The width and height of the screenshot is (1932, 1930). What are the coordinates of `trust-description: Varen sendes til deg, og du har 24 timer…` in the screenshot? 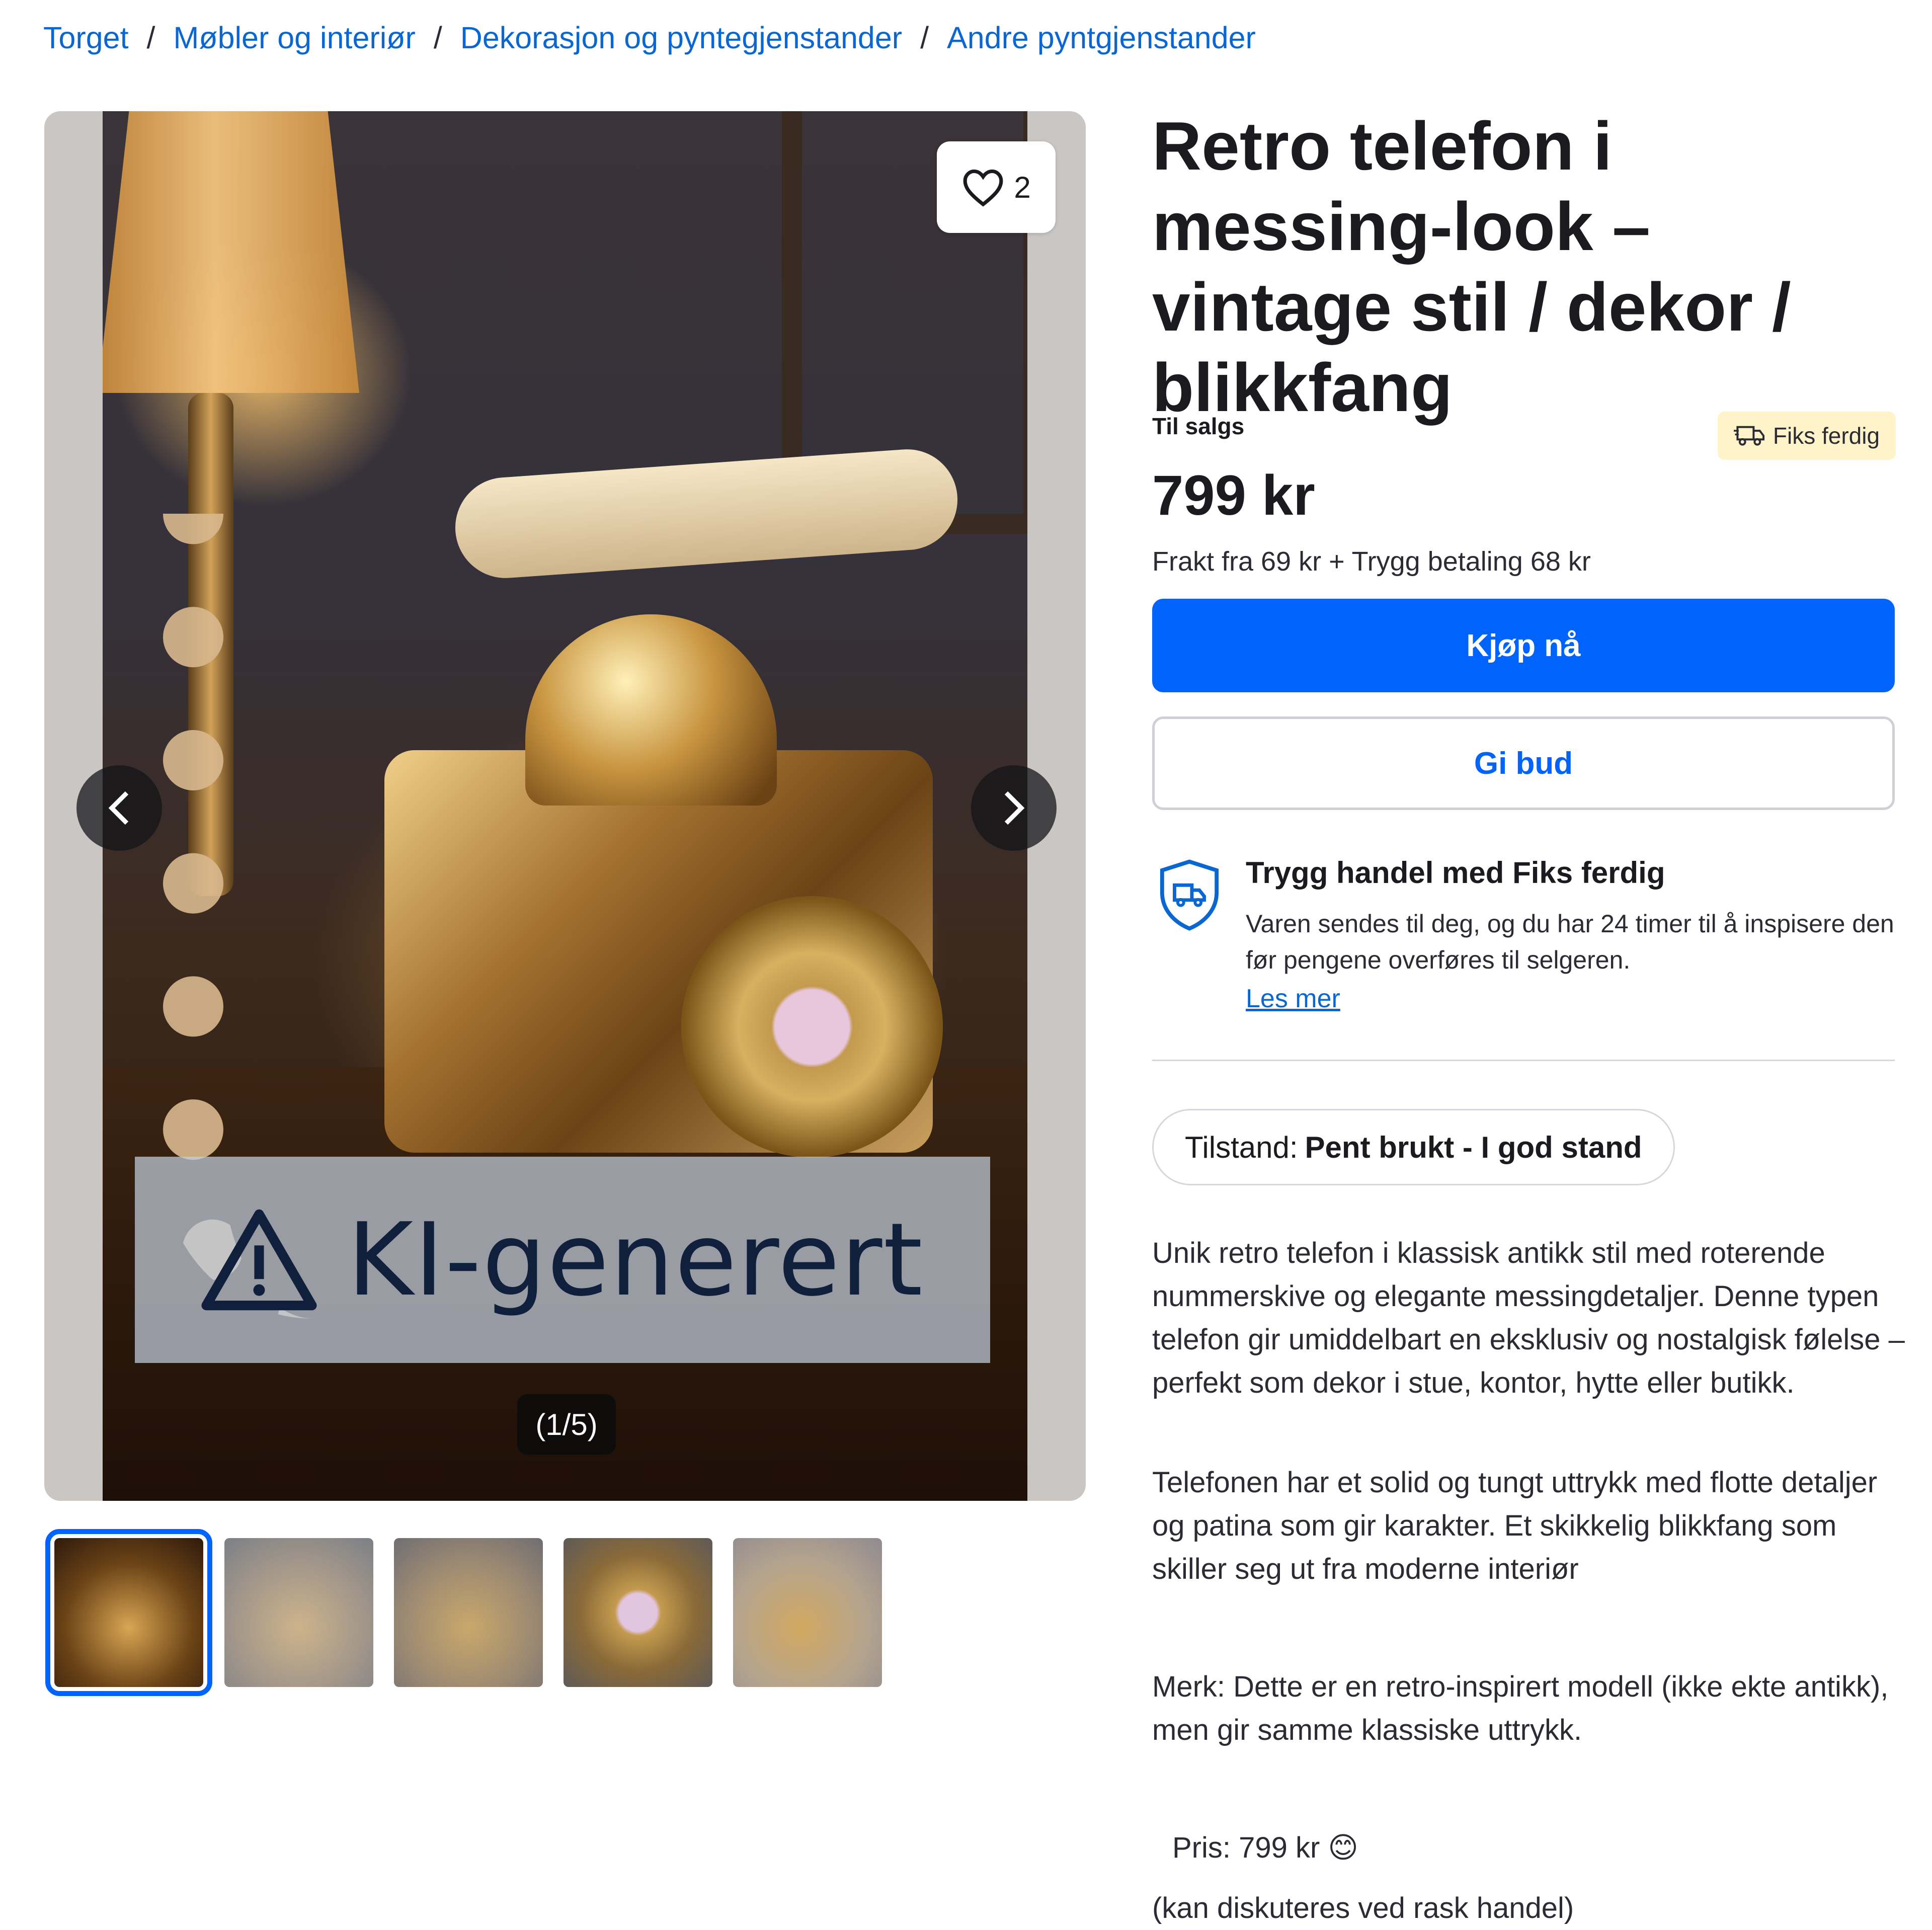 It's located at (1570, 942).